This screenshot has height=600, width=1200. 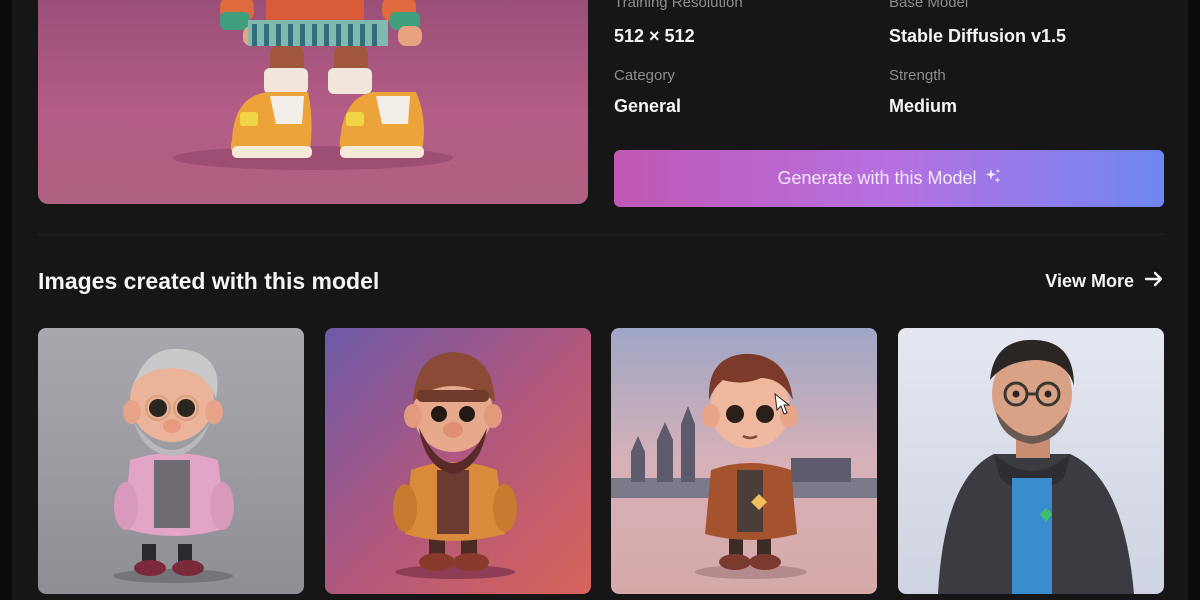 I want to click on training-resolution-label: Training Resolution, so click(x=678, y=5).